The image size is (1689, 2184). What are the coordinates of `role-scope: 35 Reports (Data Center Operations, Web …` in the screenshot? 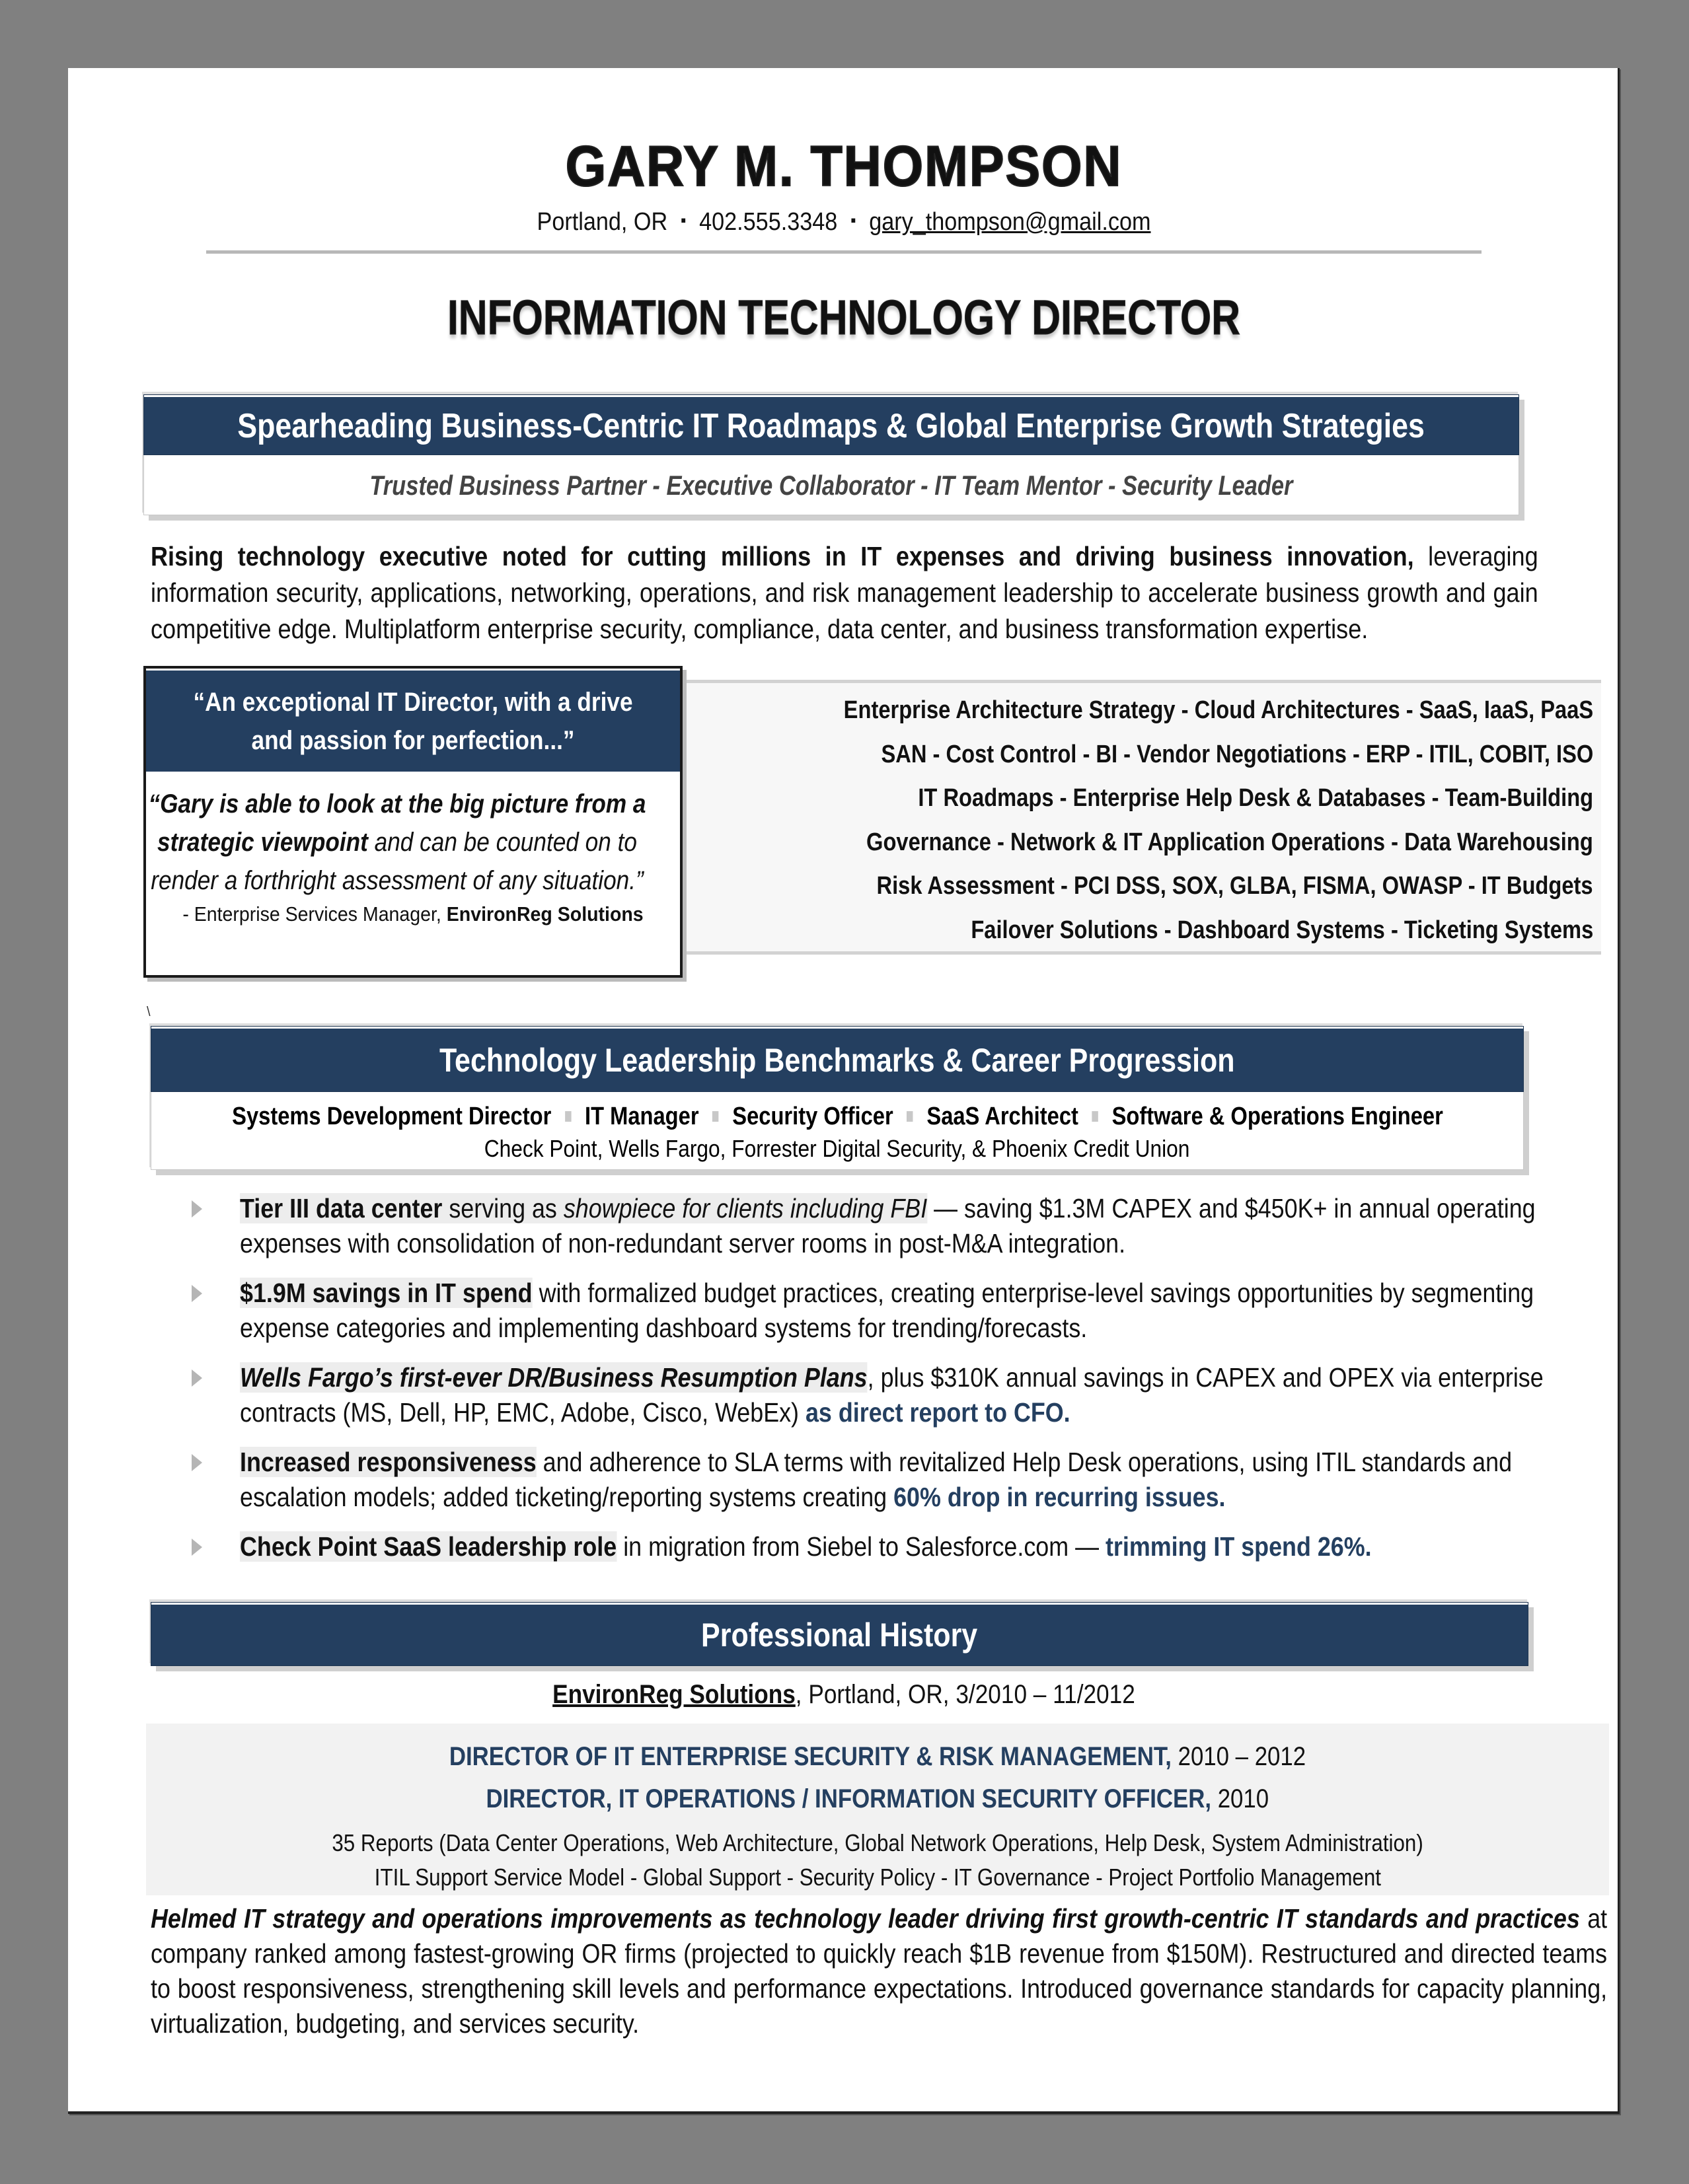 It's located at (877, 1842).